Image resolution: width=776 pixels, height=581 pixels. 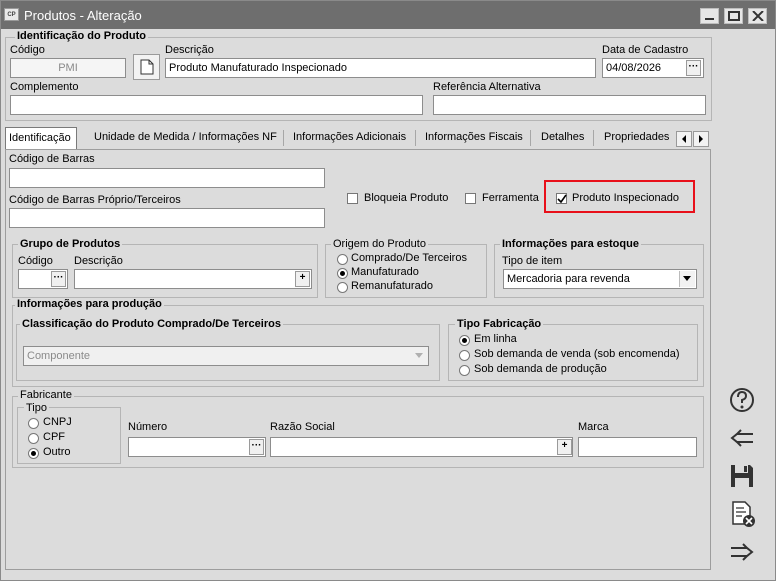 What do you see at coordinates (302, 427) in the screenshot?
I see `razao-social-label: Razão Social` at bounding box center [302, 427].